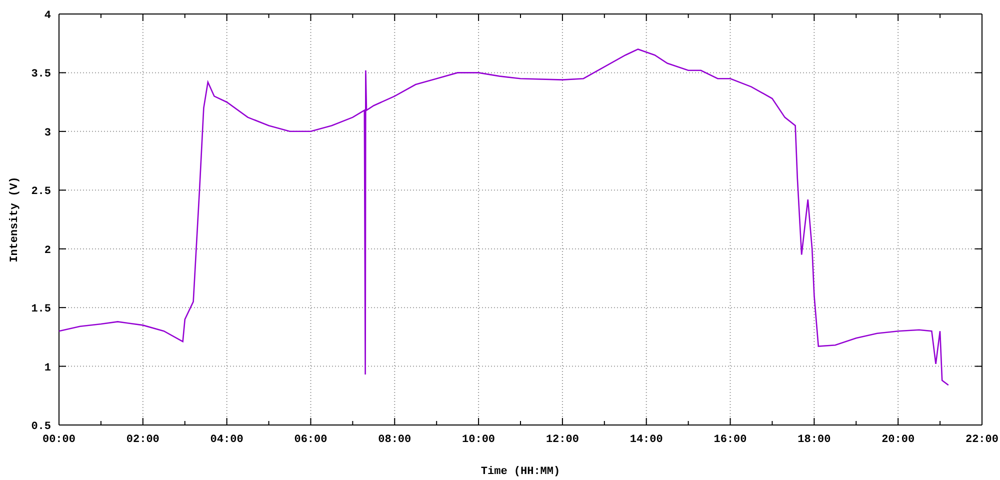 This screenshot has width=1000, height=480. What do you see at coordinates (41, 427) in the screenshot?
I see `y-tick-label: 0.5` at bounding box center [41, 427].